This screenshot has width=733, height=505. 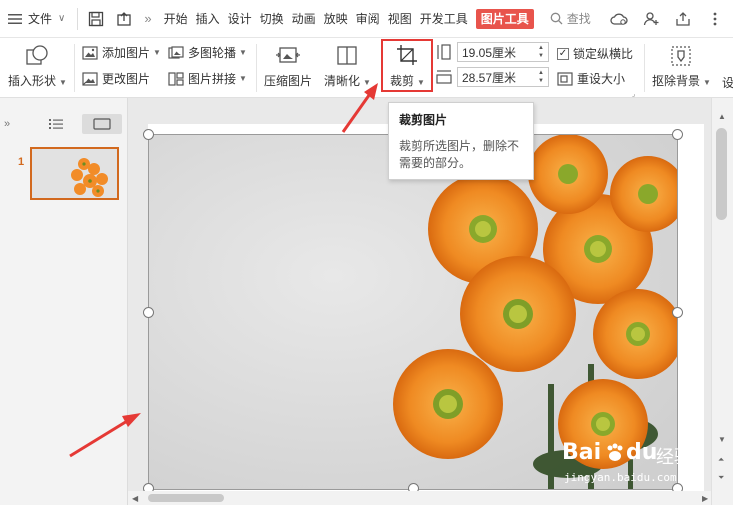 What do you see at coordinates (674, 457) in the screenshot?
I see `watermark-cn: 经验` at bounding box center [674, 457].